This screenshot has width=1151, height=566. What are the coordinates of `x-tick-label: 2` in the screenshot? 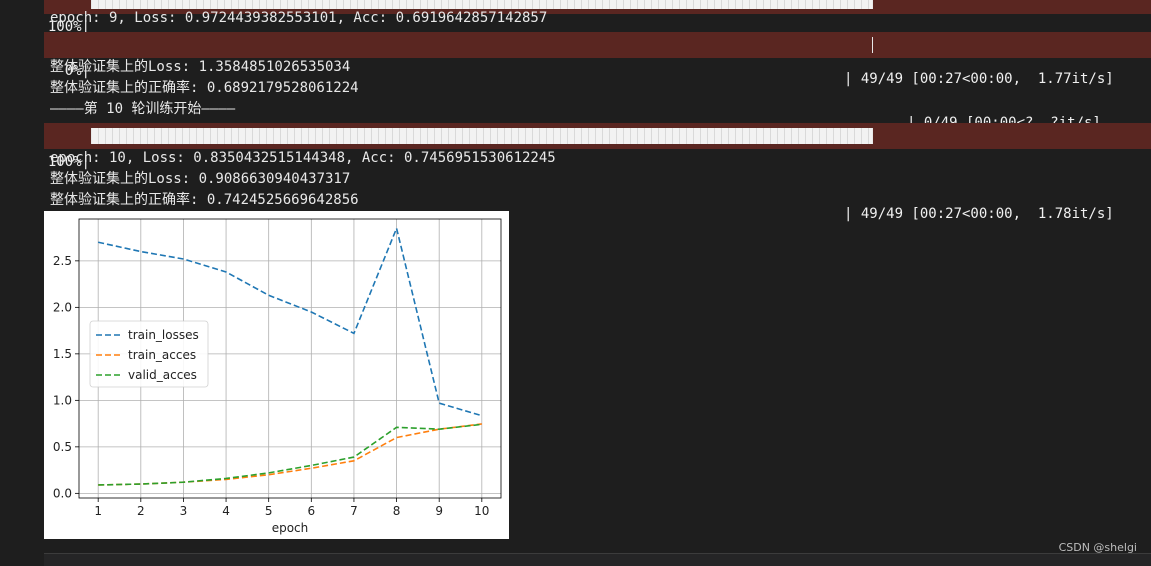 It's located at (141, 511).